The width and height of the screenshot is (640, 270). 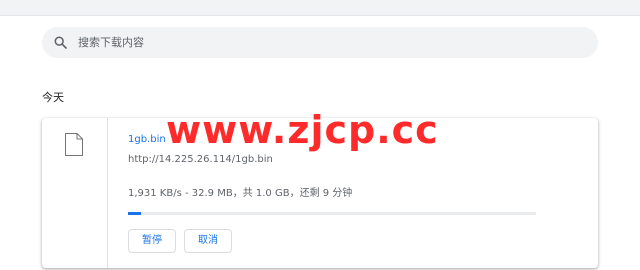 I want to click on search-input, so click(x=328, y=42).